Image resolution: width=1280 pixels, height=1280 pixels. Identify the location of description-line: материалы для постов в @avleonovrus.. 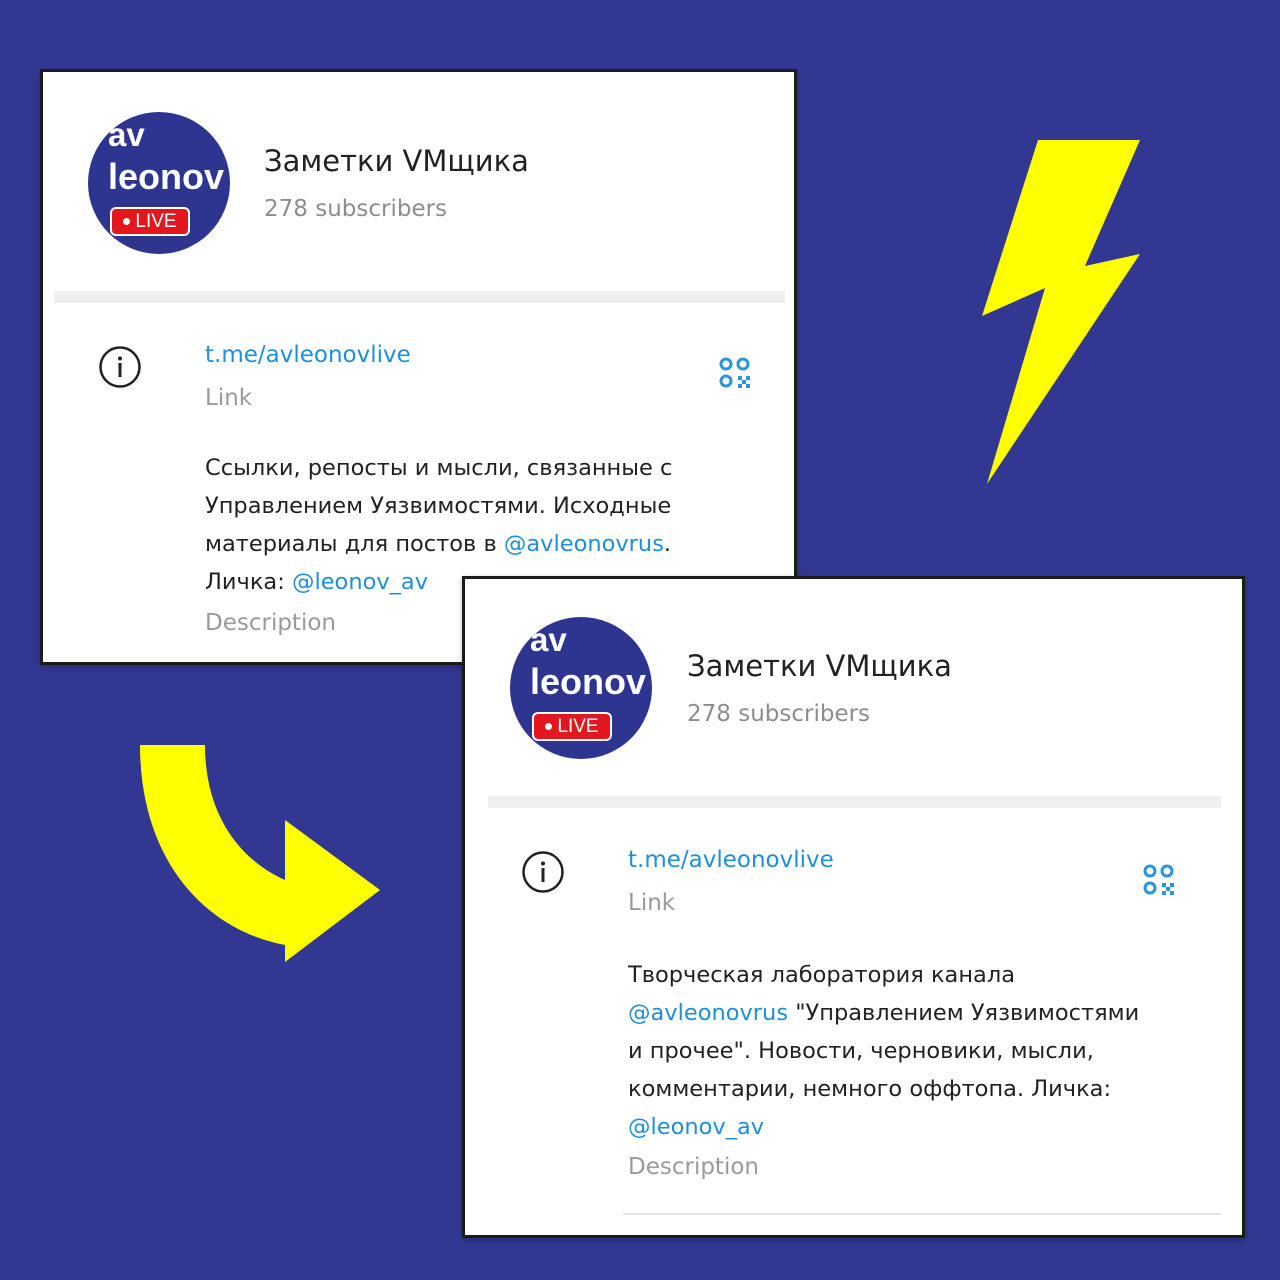
(475, 544).